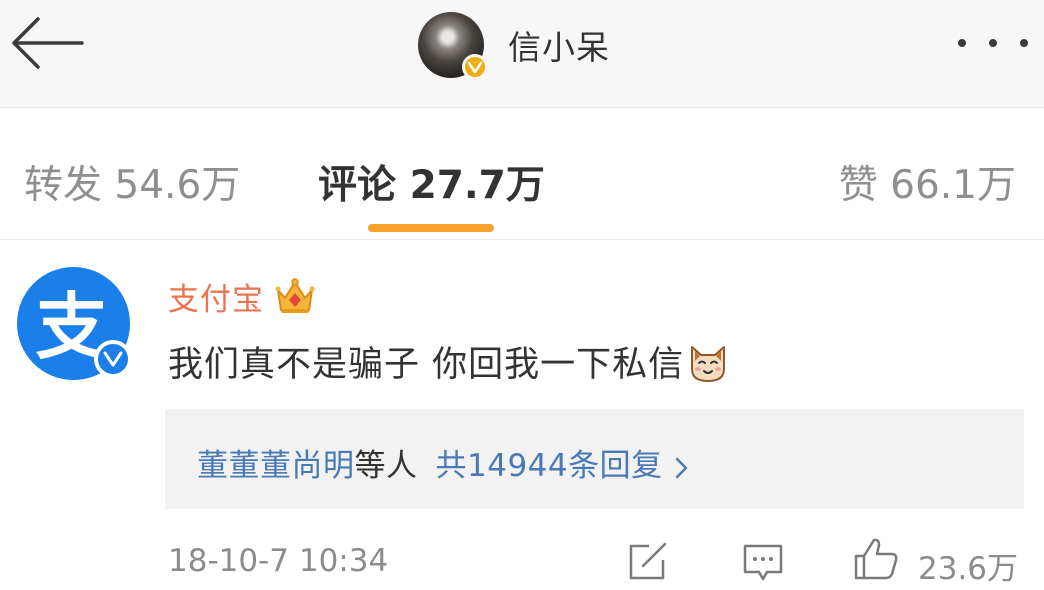 This screenshot has height=590, width=1044. Describe the element at coordinates (295, 295) in the screenshot. I see `crown-icon` at that location.